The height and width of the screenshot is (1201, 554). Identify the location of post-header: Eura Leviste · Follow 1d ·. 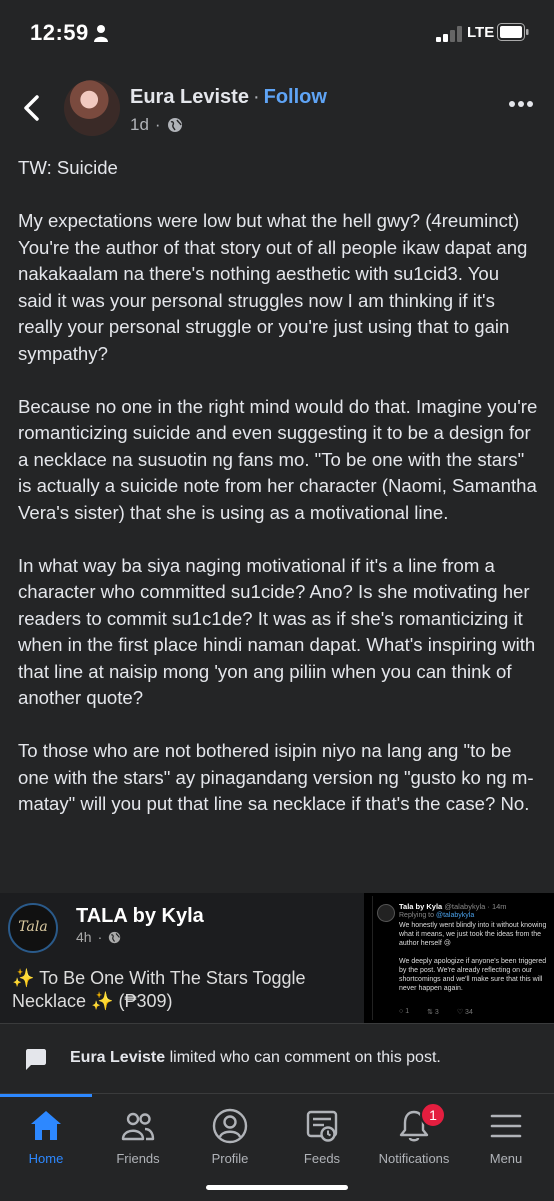
(277, 110).